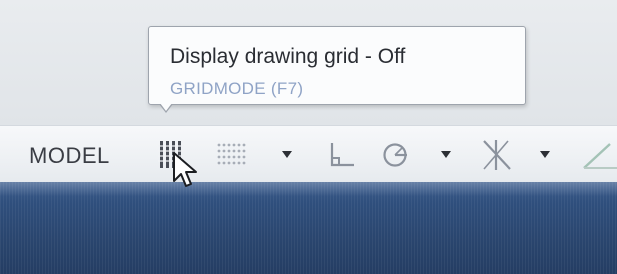  I want to click on mouse-pointer-icon, so click(185, 169).